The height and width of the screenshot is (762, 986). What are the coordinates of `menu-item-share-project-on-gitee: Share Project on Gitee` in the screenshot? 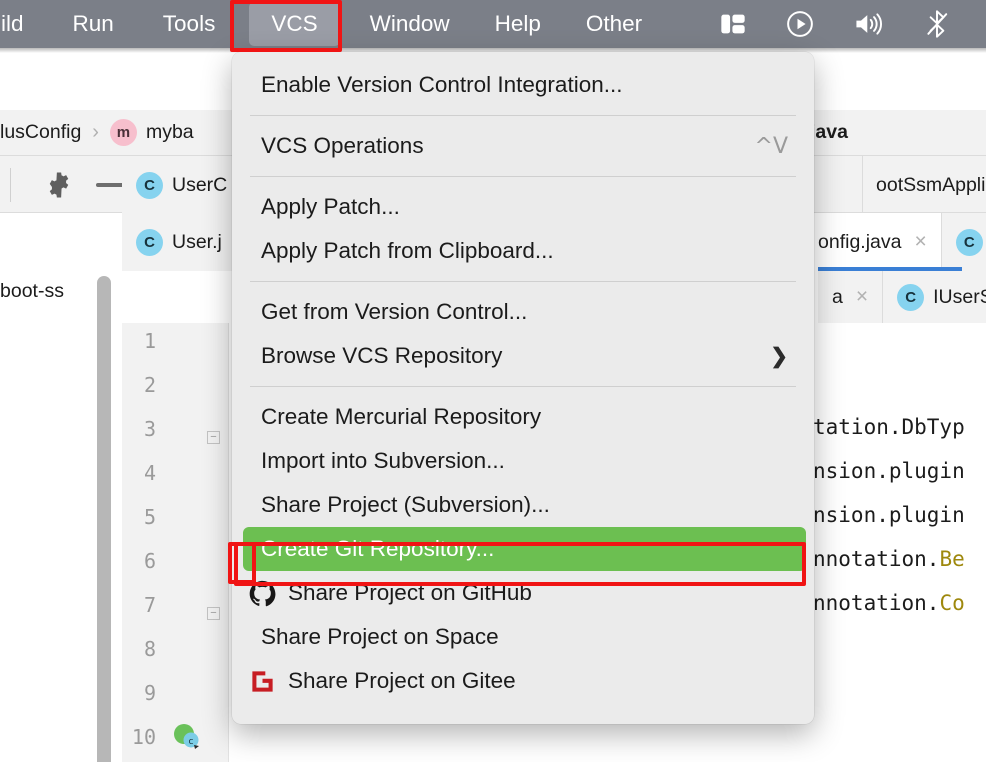 It's located at (523, 681).